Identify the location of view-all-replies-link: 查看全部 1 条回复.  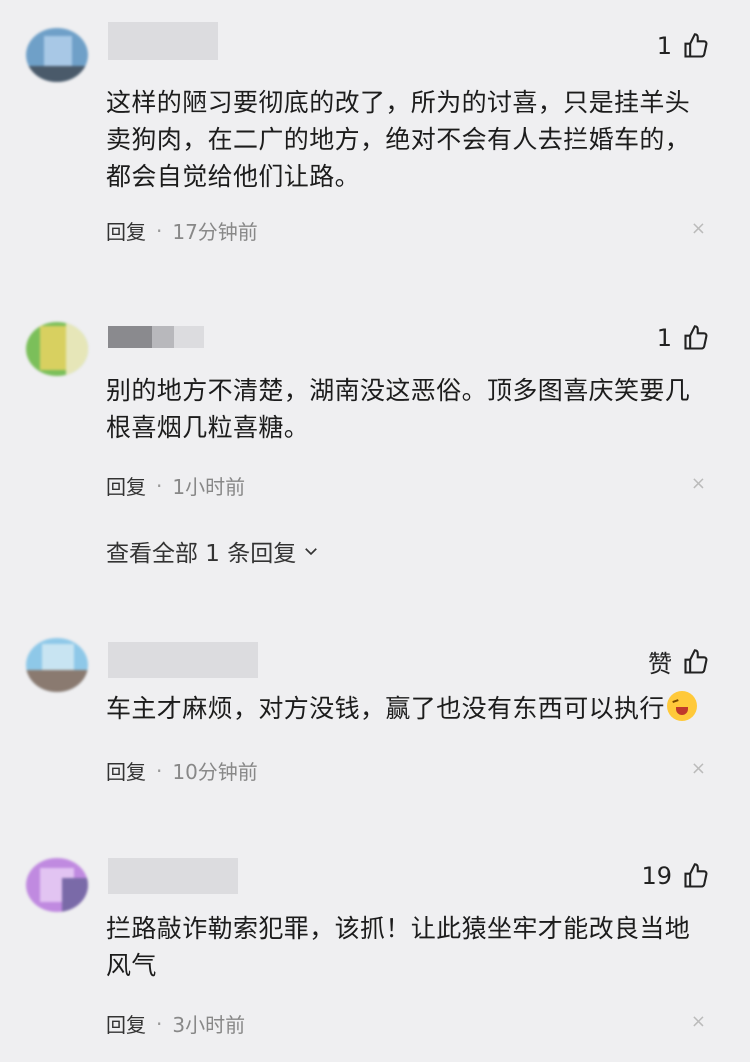
(213, 551).